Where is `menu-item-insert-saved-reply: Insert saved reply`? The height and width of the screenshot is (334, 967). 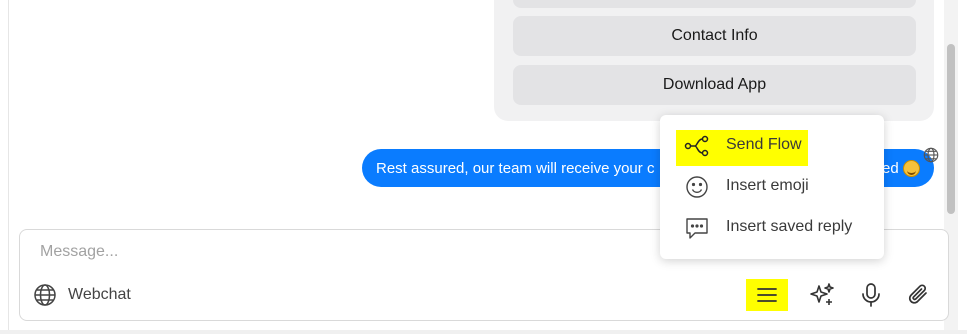 menu-item-insert-saved-reply: Insert saved reply is located at coordinates (772, 227).